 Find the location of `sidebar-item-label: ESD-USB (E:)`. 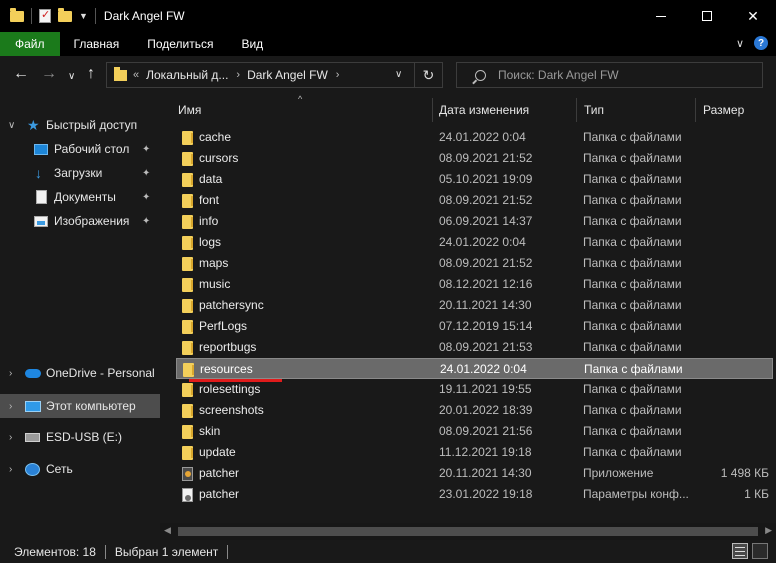

sidebar-item-label: ESD-USB (E:) is located at coordinates (84, 437).